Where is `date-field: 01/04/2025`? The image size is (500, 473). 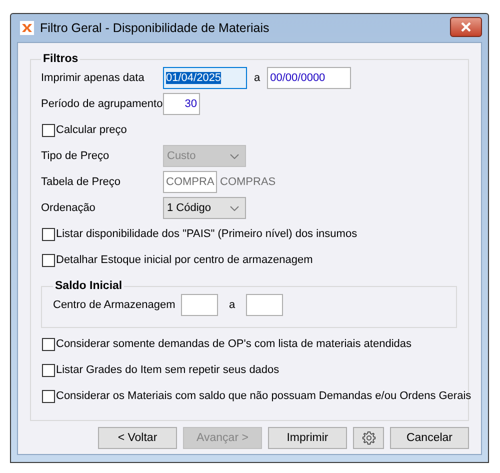 date-field: 01/04/2025 is located at coordinates (205, 78).